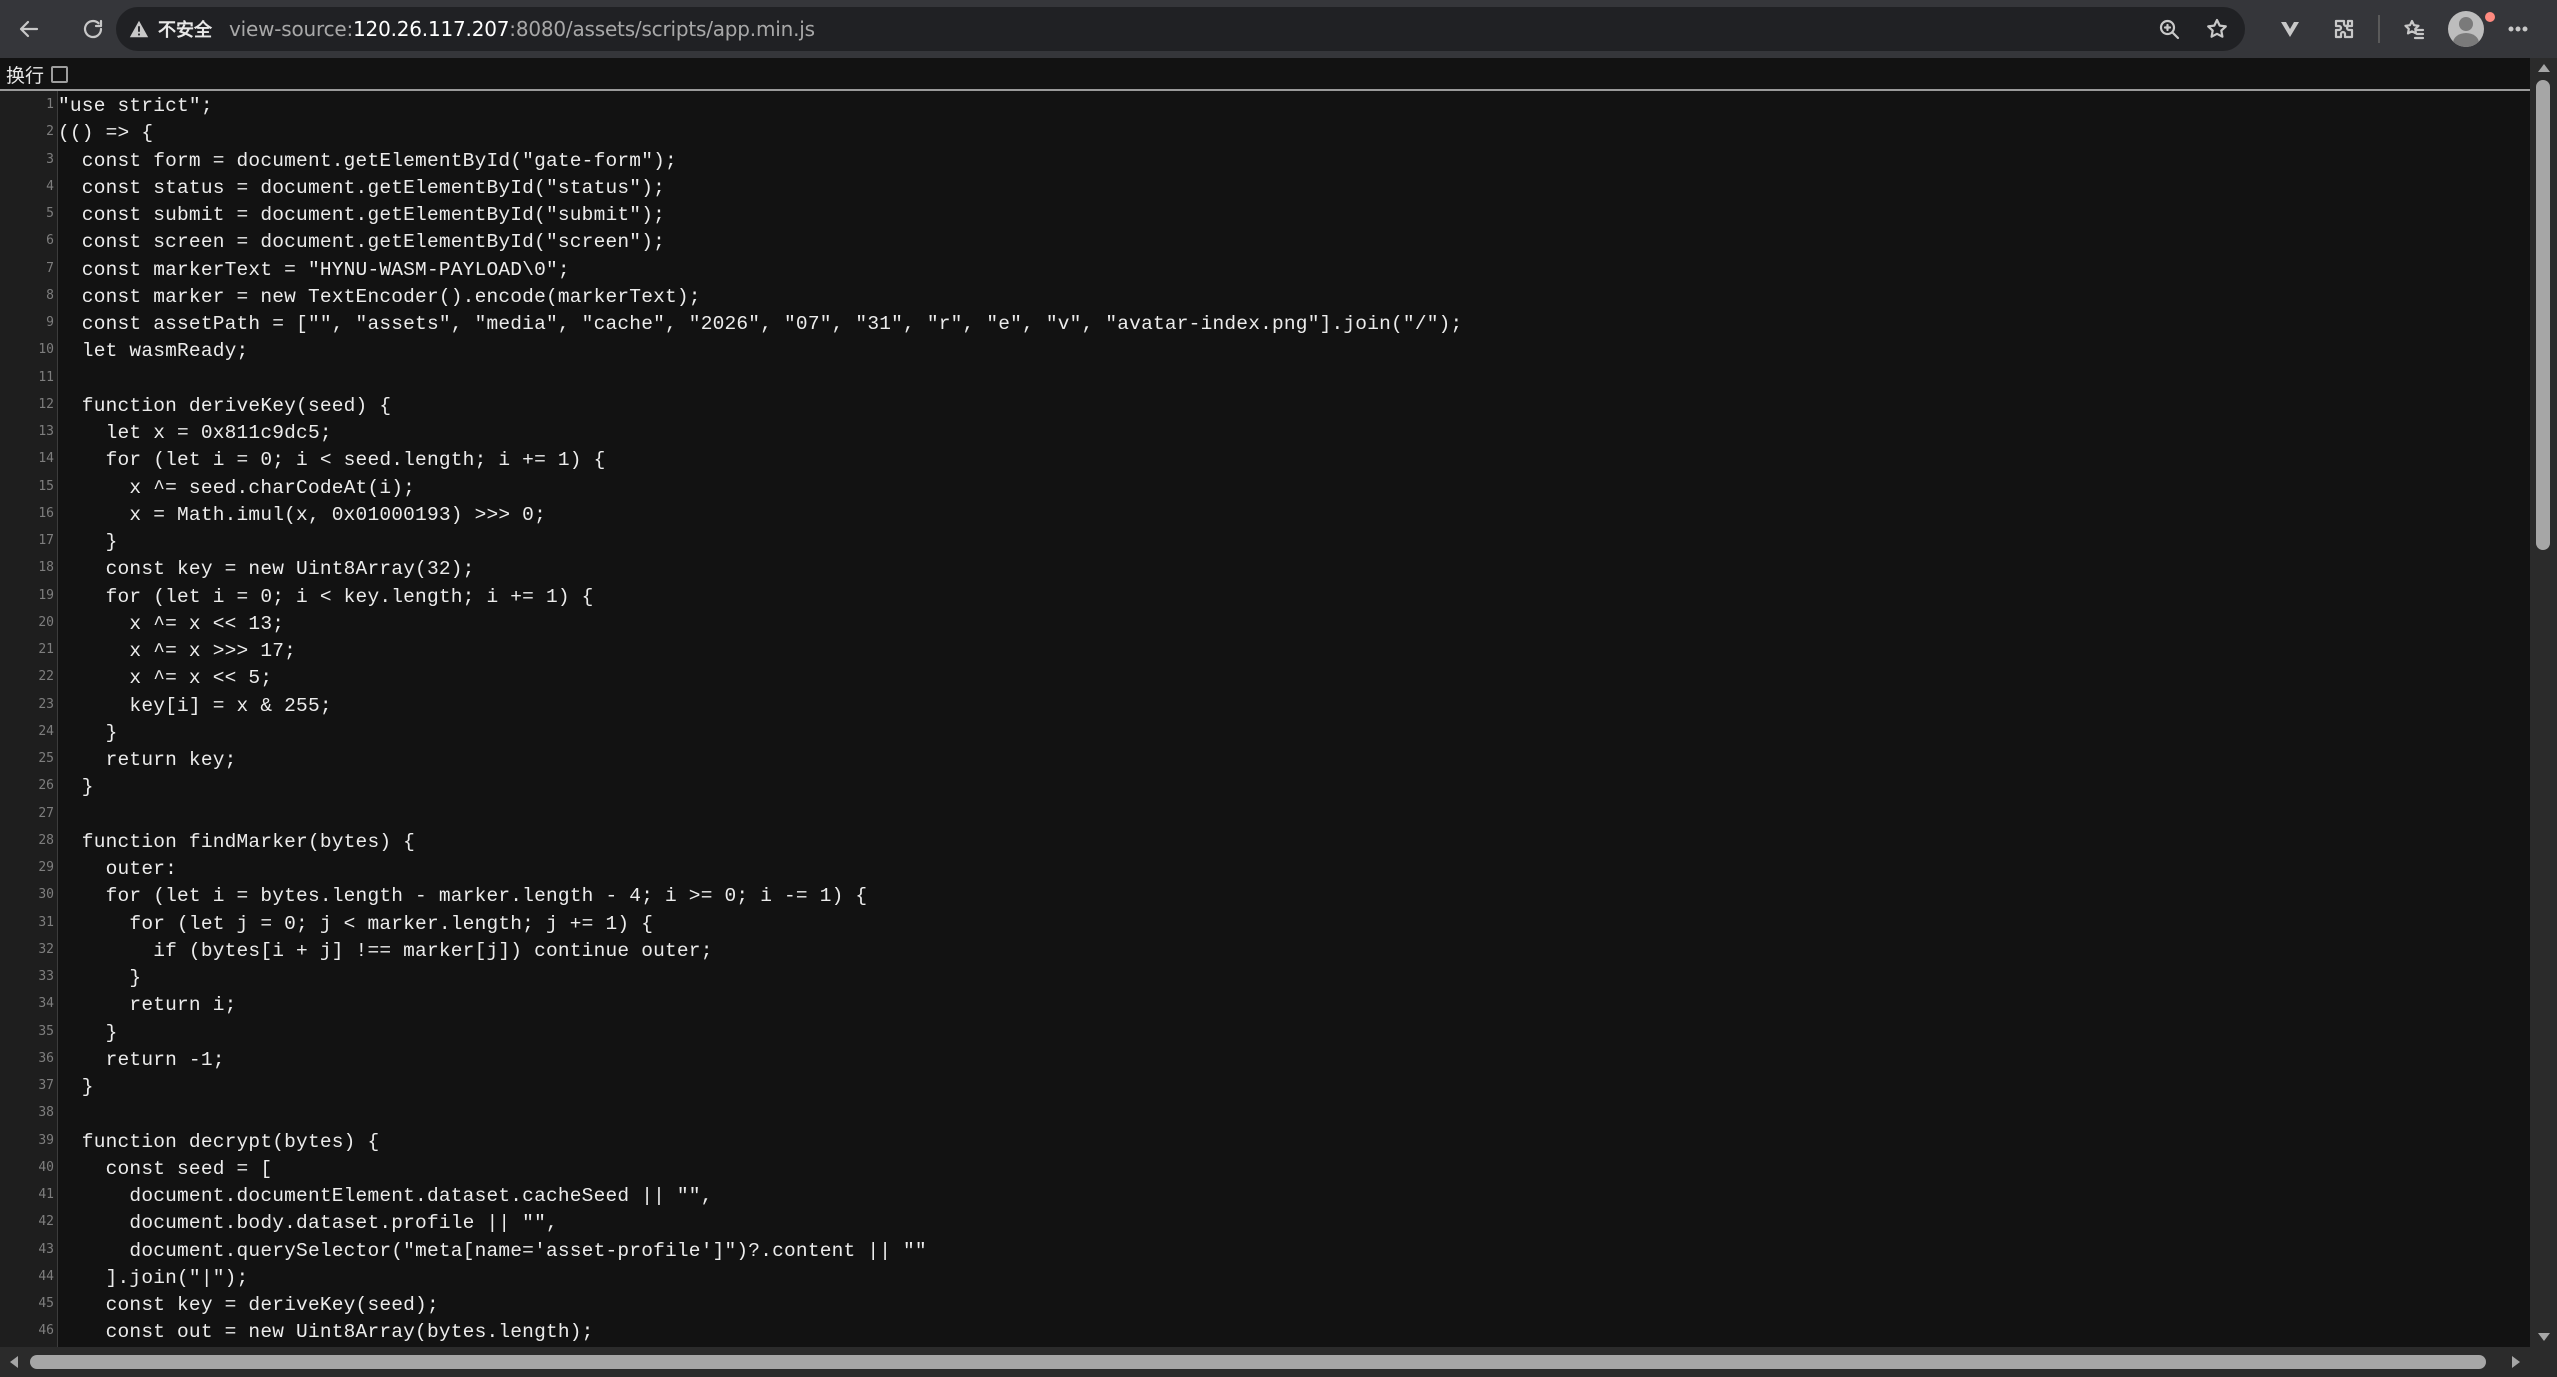 The image size is (2557, 1377). Describe the element at coordinates (2466, 29) in the screenshot. I see `profile-avatar` at that location.